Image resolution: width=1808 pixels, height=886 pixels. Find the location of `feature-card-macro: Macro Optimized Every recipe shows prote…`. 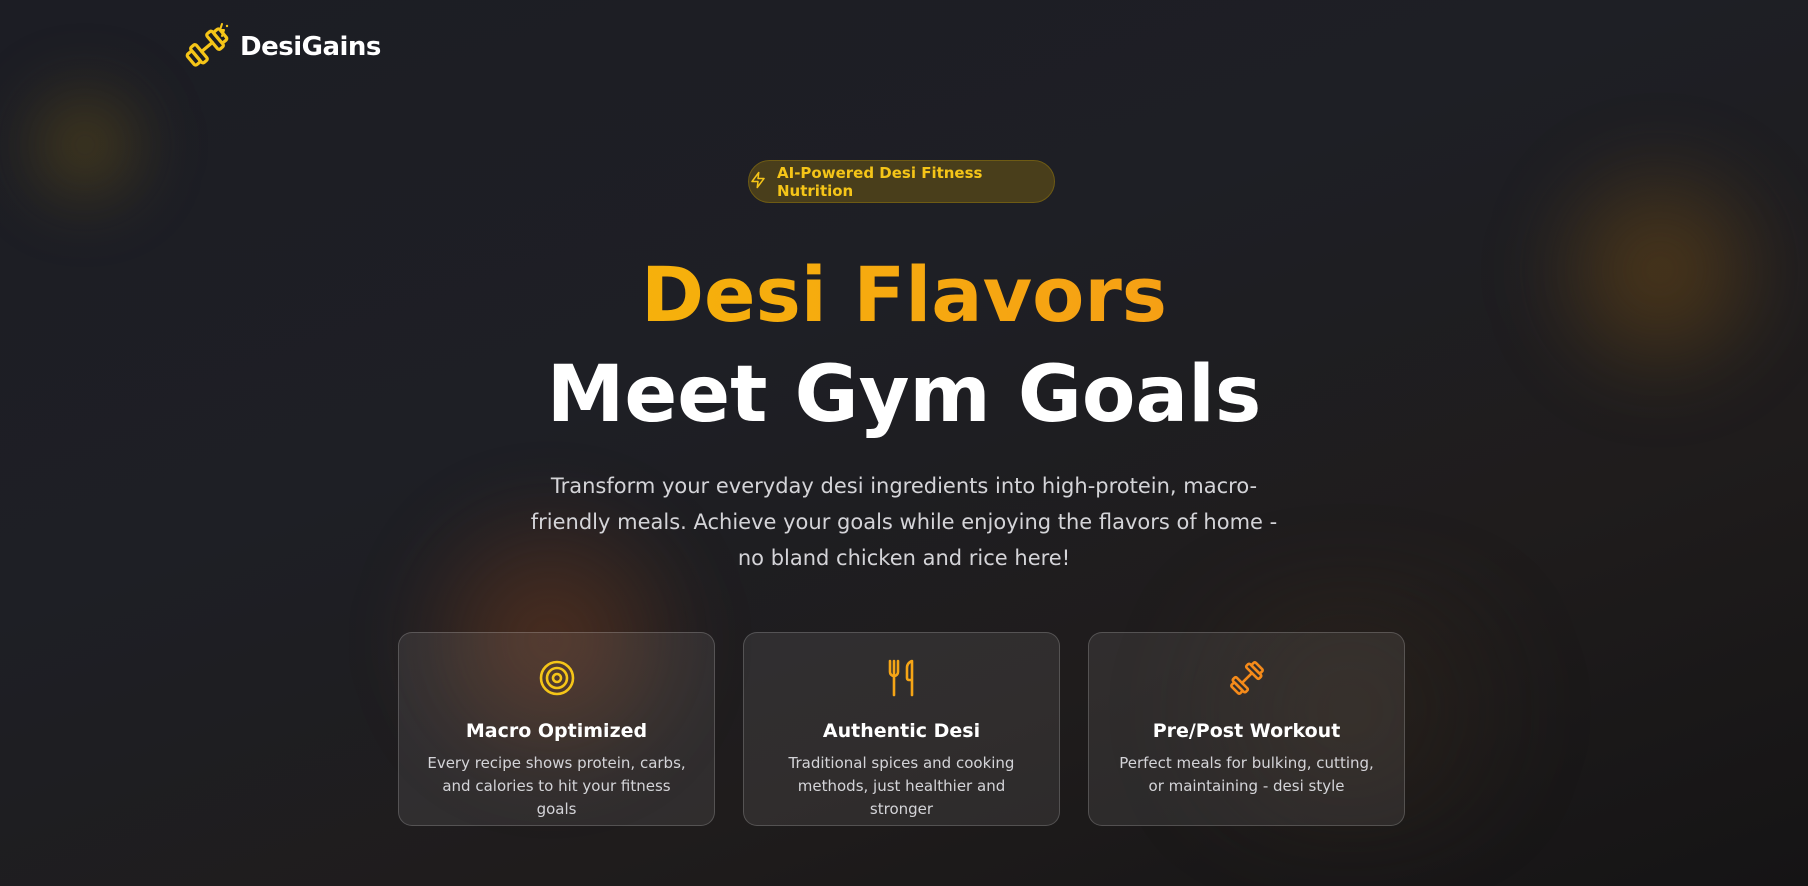

feature-card-macro: Macro Optimized Every recipe shows prote… is located at coordinates (556, 729).